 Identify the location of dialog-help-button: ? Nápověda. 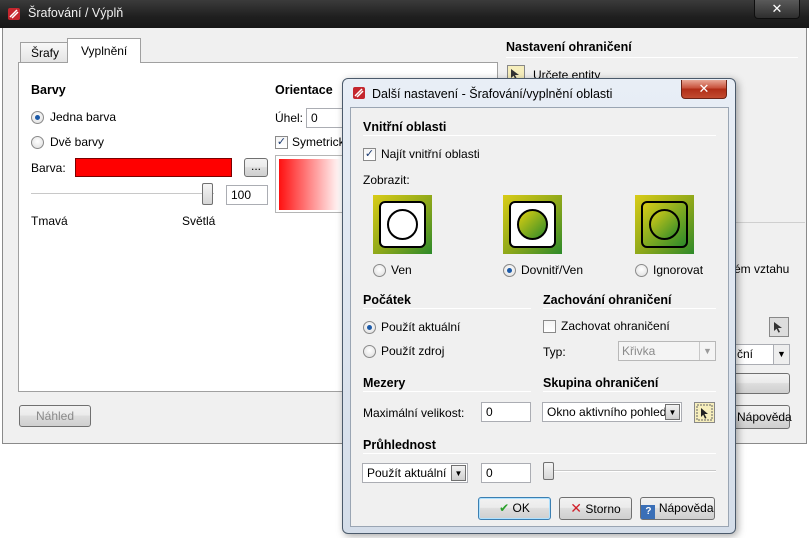
(677, 508).